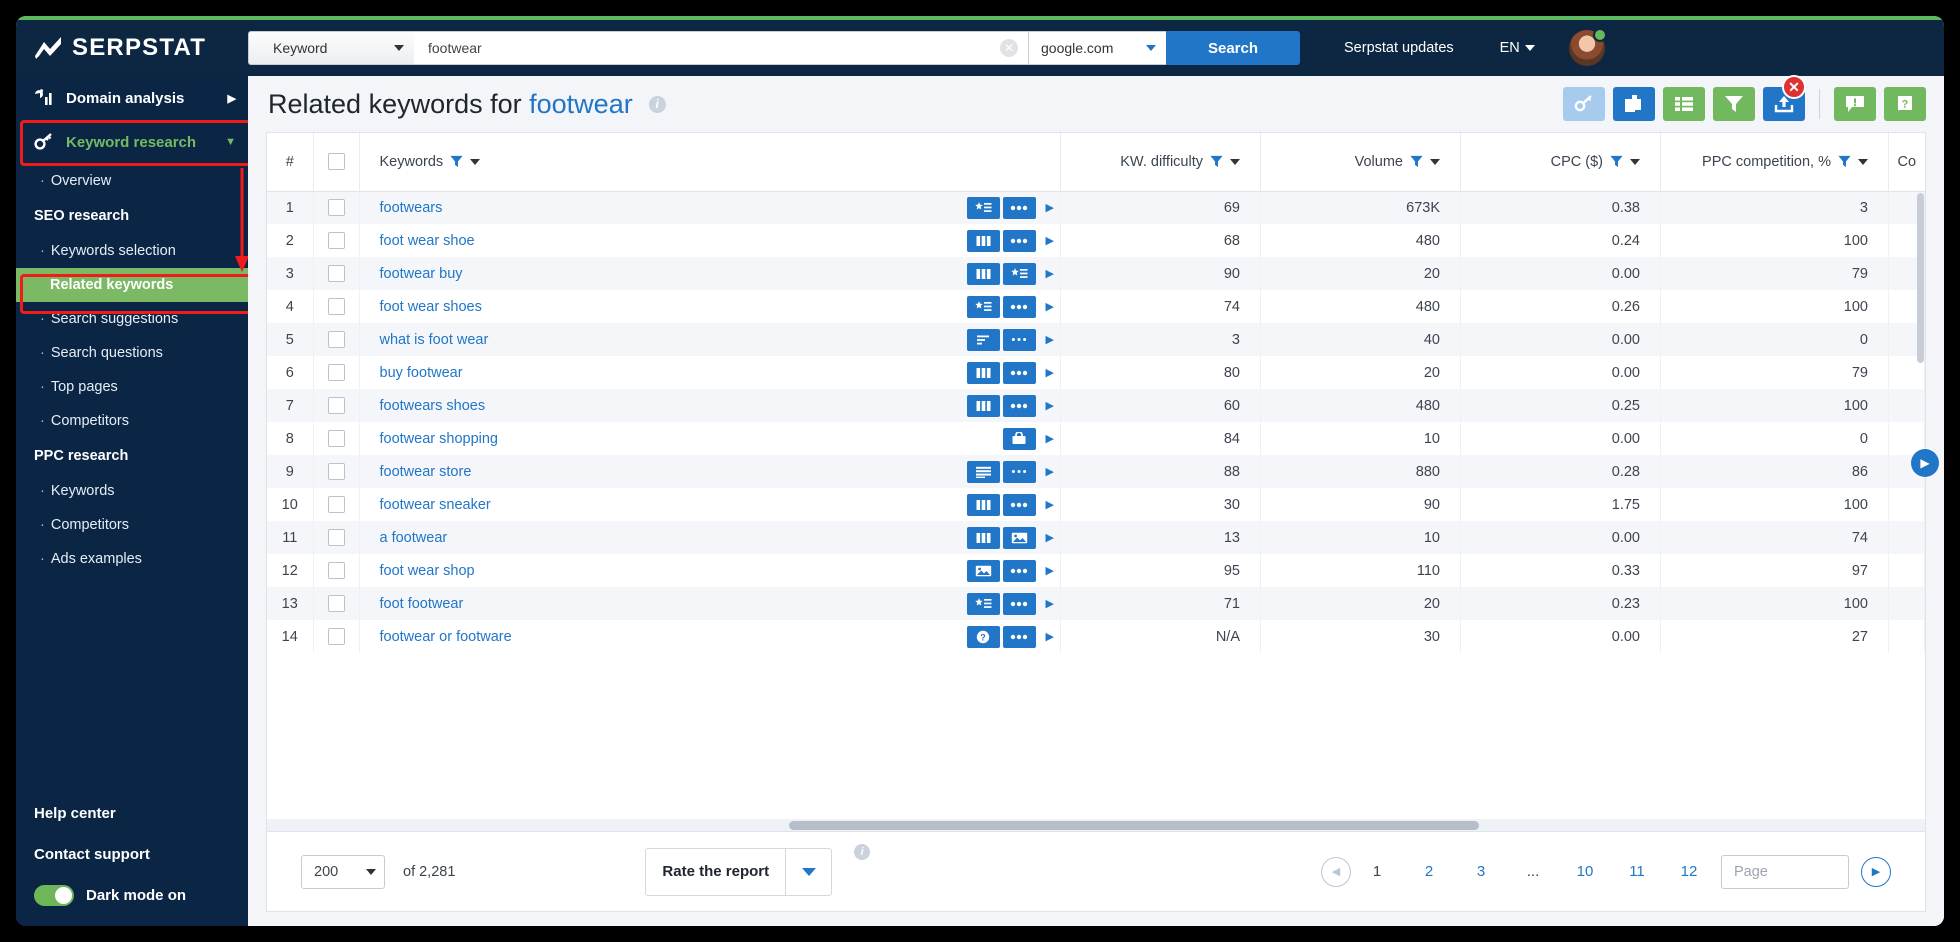 This screenshot has width=1960, height=942. Describe the element at coordinates (710, 603) in the screenshot. I see `row-keyword-cell: foot footwear ▶` at that location.